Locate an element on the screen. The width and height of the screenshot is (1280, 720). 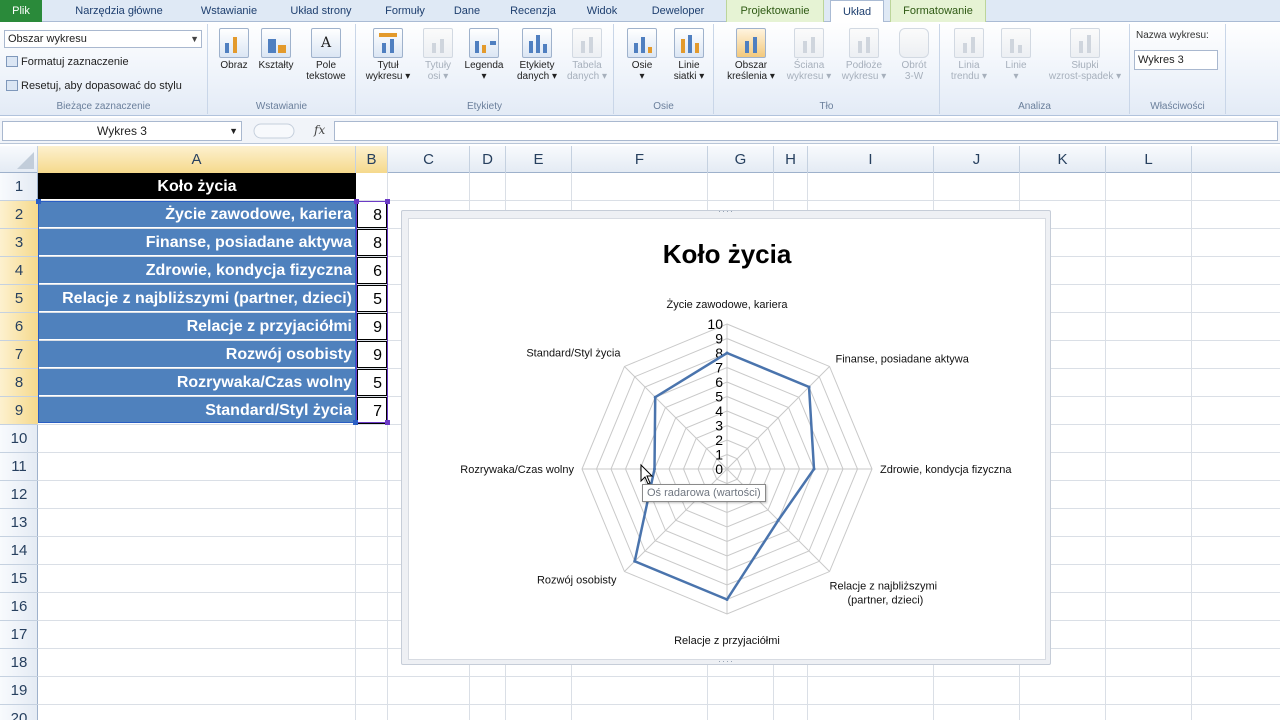
name-box: Wykres 3 ▼ is located at coordinates (122, 131).